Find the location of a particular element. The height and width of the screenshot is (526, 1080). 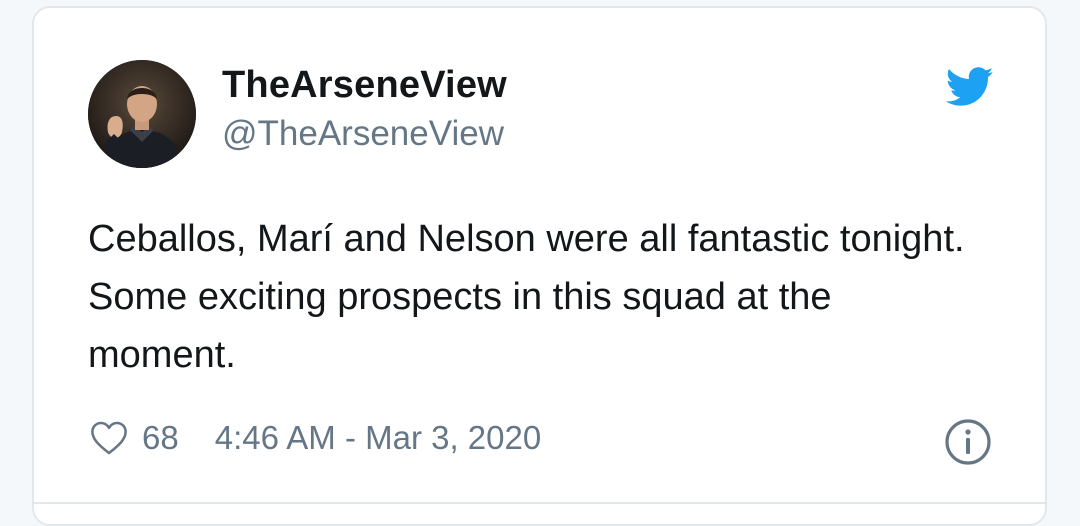

twitter-bird-icon is located at coordinates (970, 87).